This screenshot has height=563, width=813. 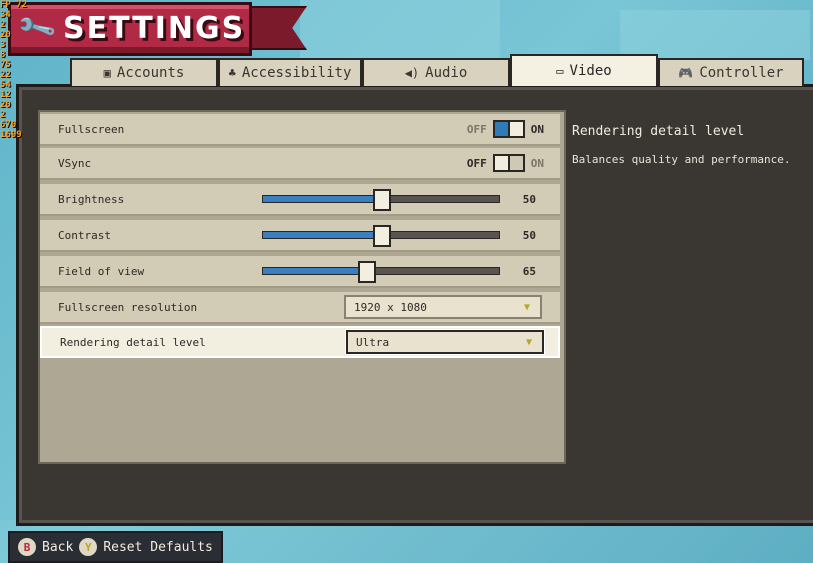 I want to click on b-button-icon: B, so click(x=27, y=547).